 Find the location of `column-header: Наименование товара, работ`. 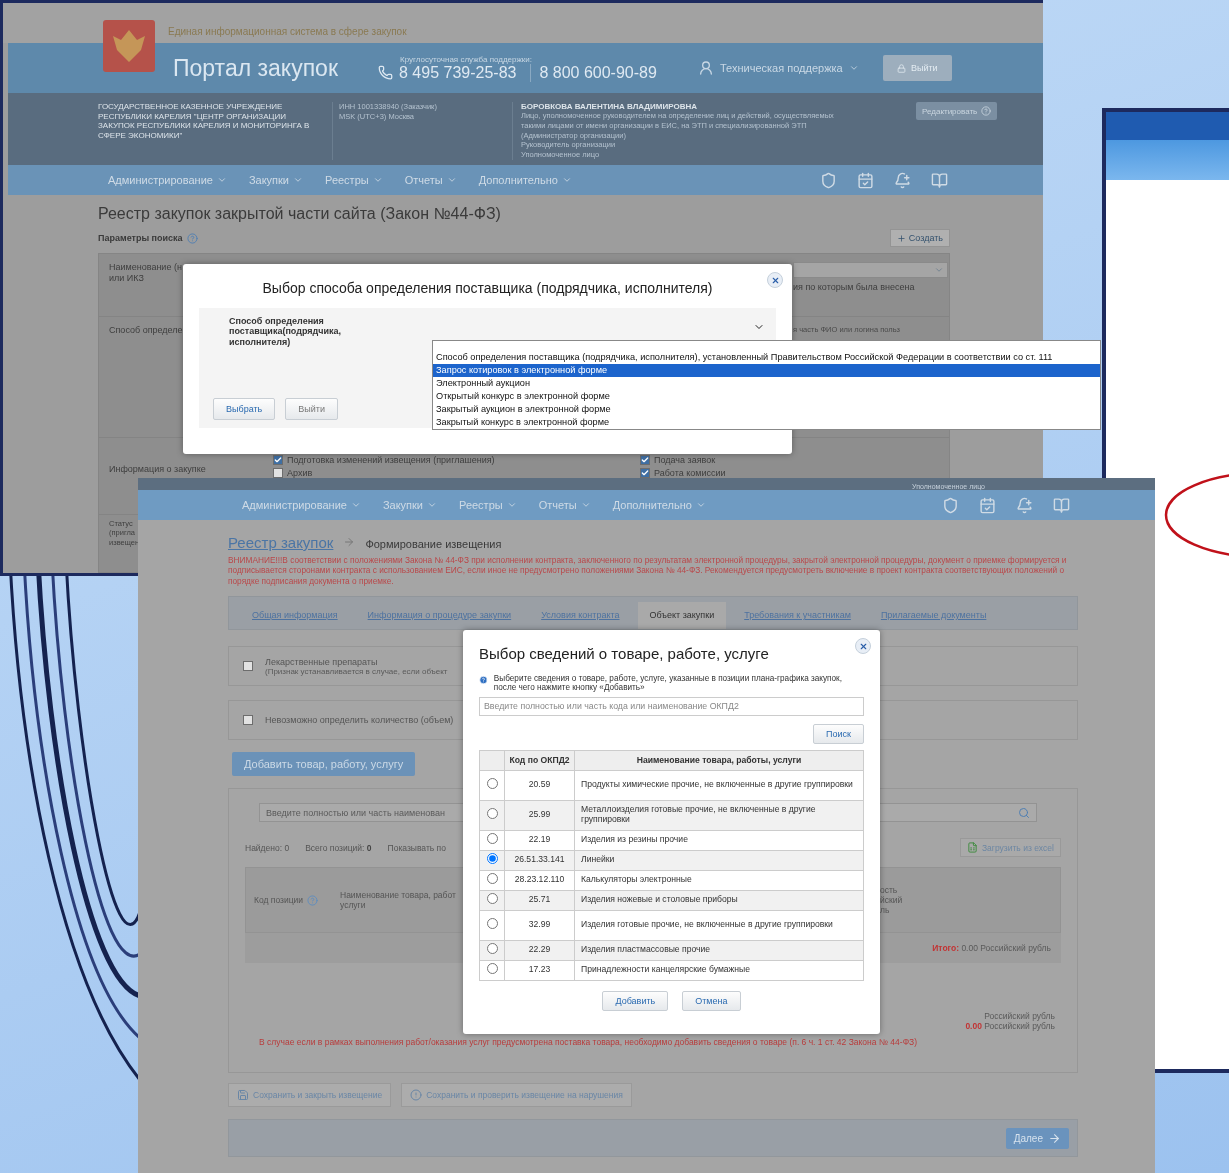

column-header: Наименование товара, работ is located at coordinates (398, 895).